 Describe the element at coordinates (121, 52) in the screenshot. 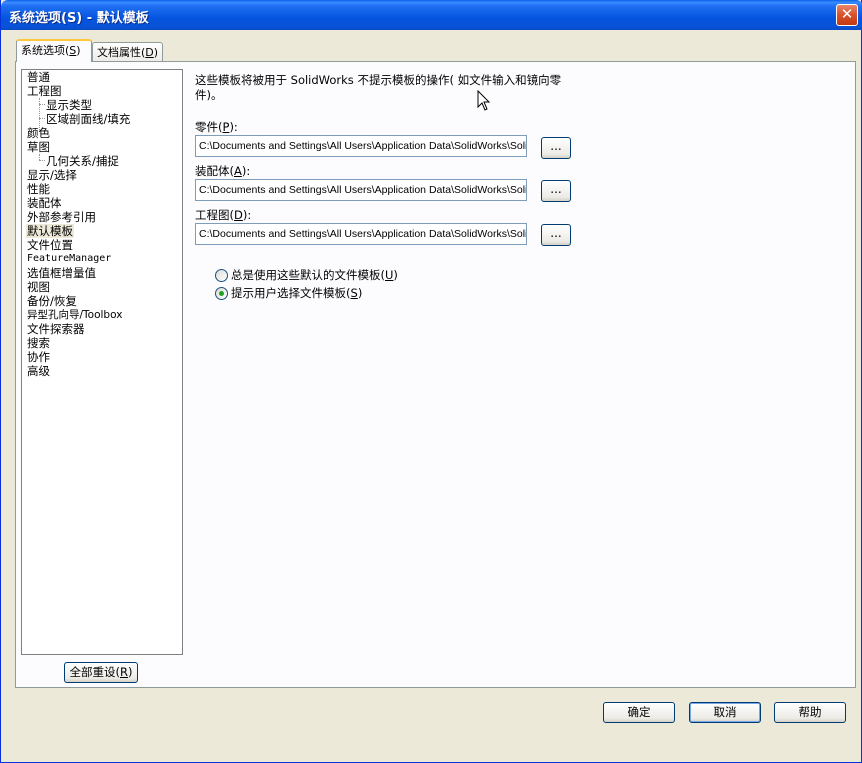

I see `tab-label: 文档属性(` at that location.